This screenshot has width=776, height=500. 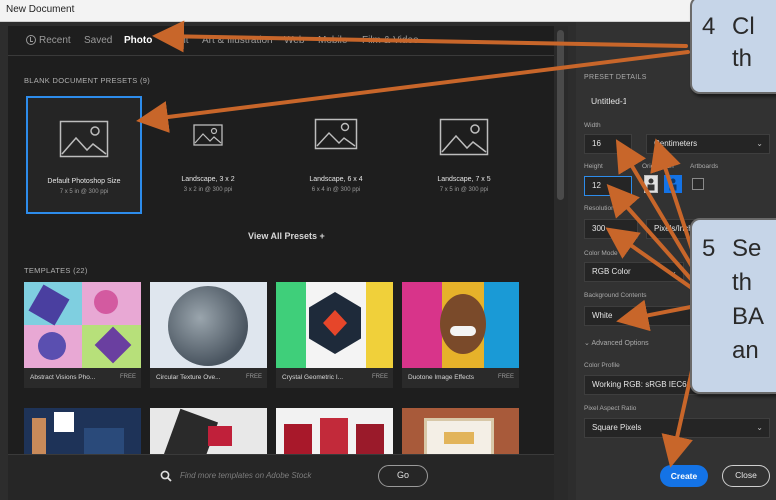 What do you see at coordinates (336, 155) in the screenshot?
I see `preset-landscape-6x4: Landscape, 6 x 4 6 x 4 in @ 300 ppi` at bounding box center [336, 155].